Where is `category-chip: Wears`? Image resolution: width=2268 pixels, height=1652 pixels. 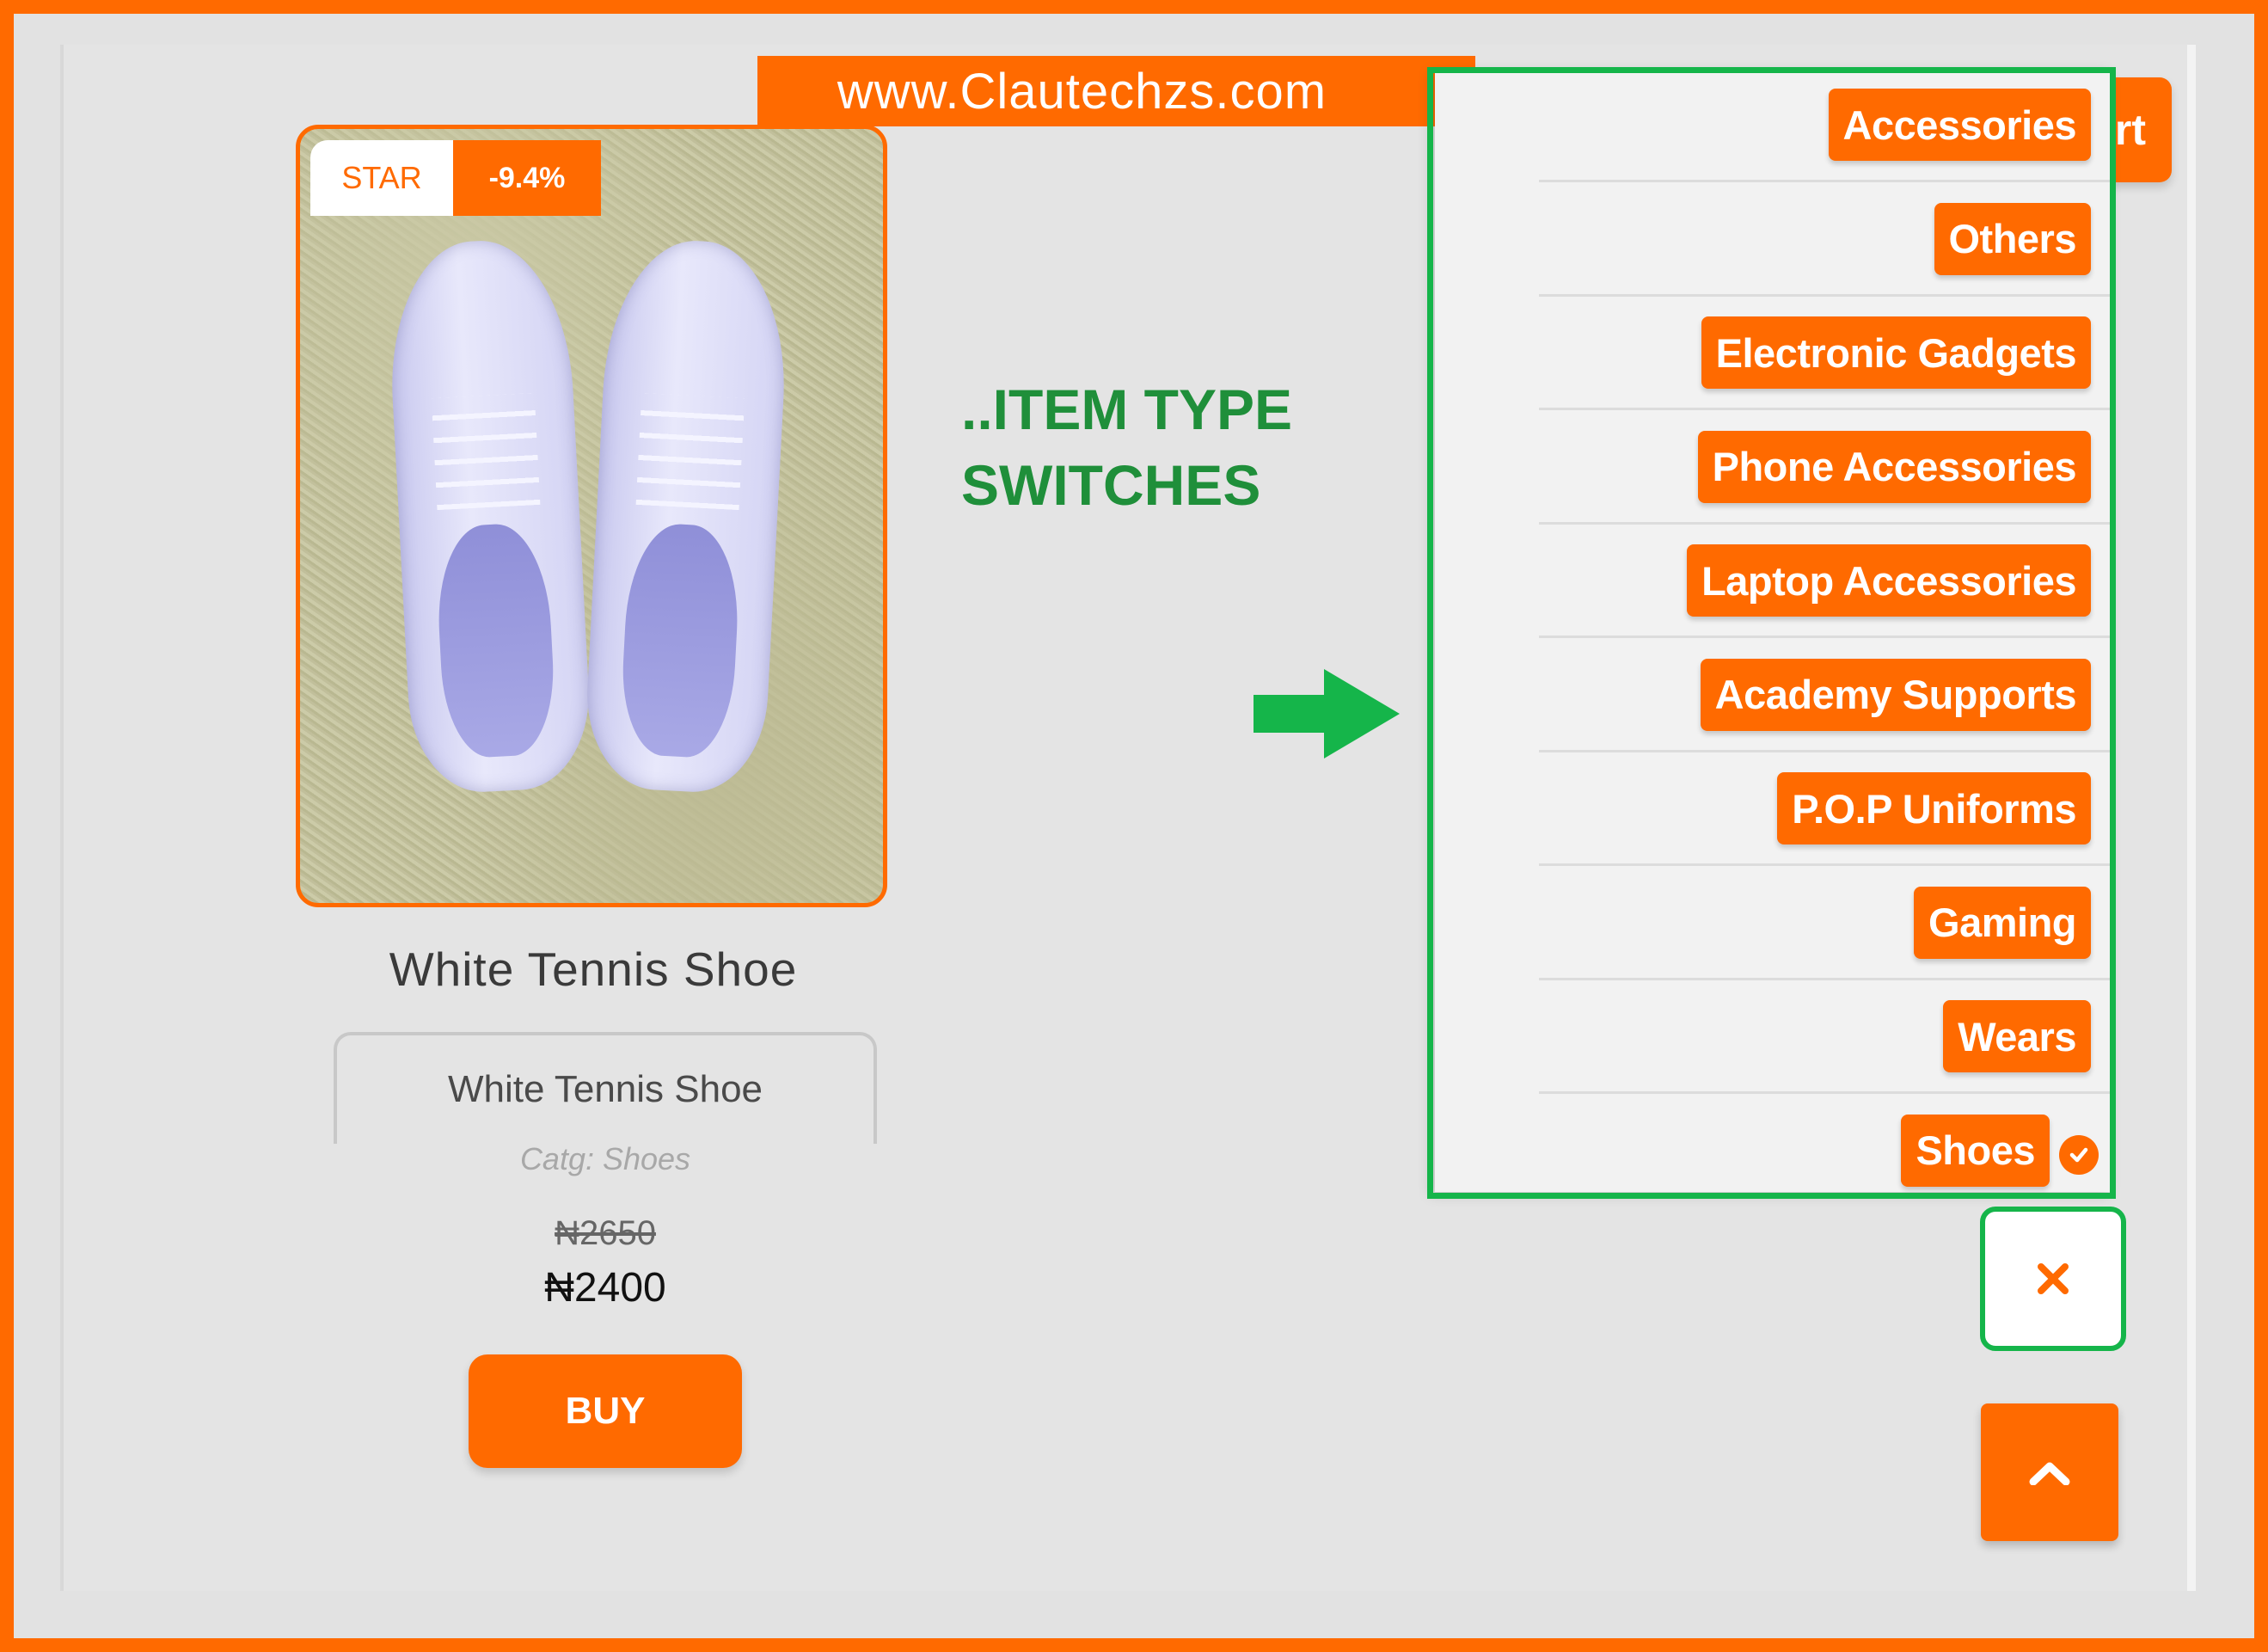
category-chip: Wears is located at coordinates (2017, 1036).